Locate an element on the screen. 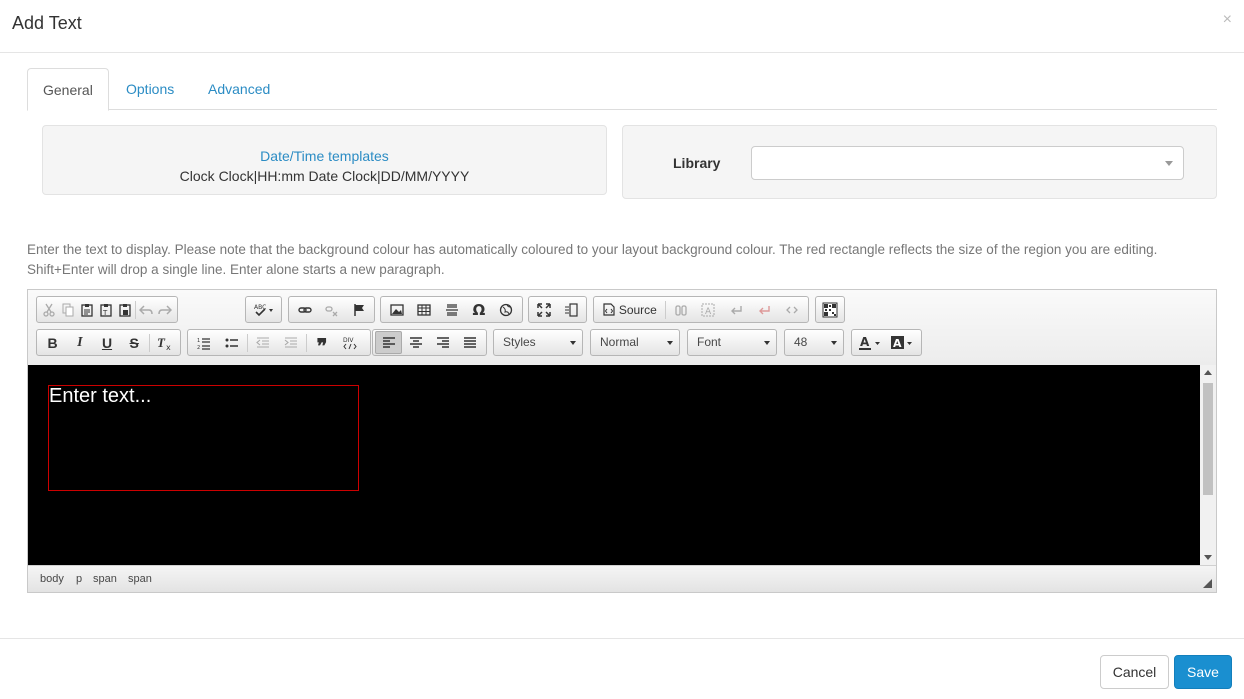 Image resolution: width=1244 pixels, height=699 pixels. table-icon is located at coordinates (423, 309).